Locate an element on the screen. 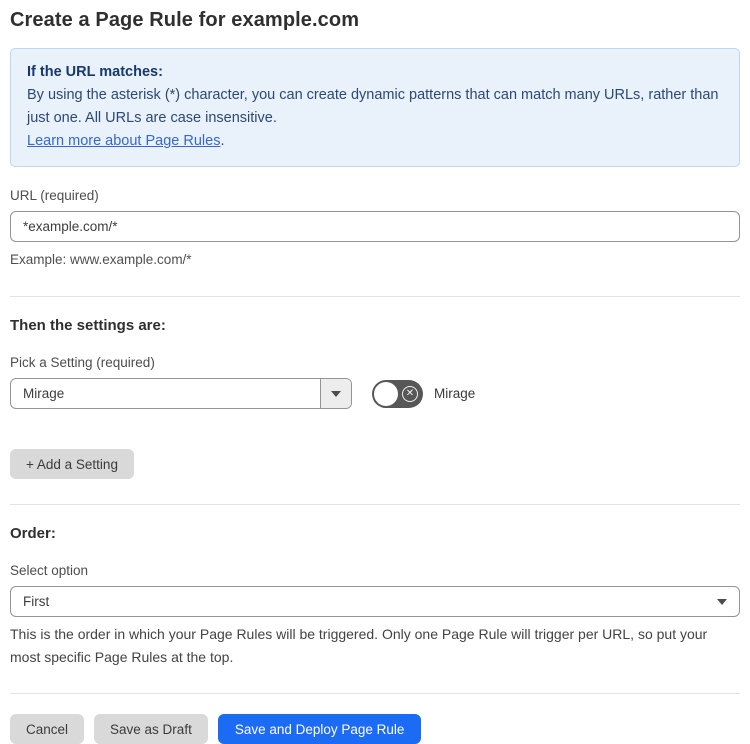 This screenshot has width=750, height=744. setting-picker-value: Mirage is located at coordinates (44, 393).